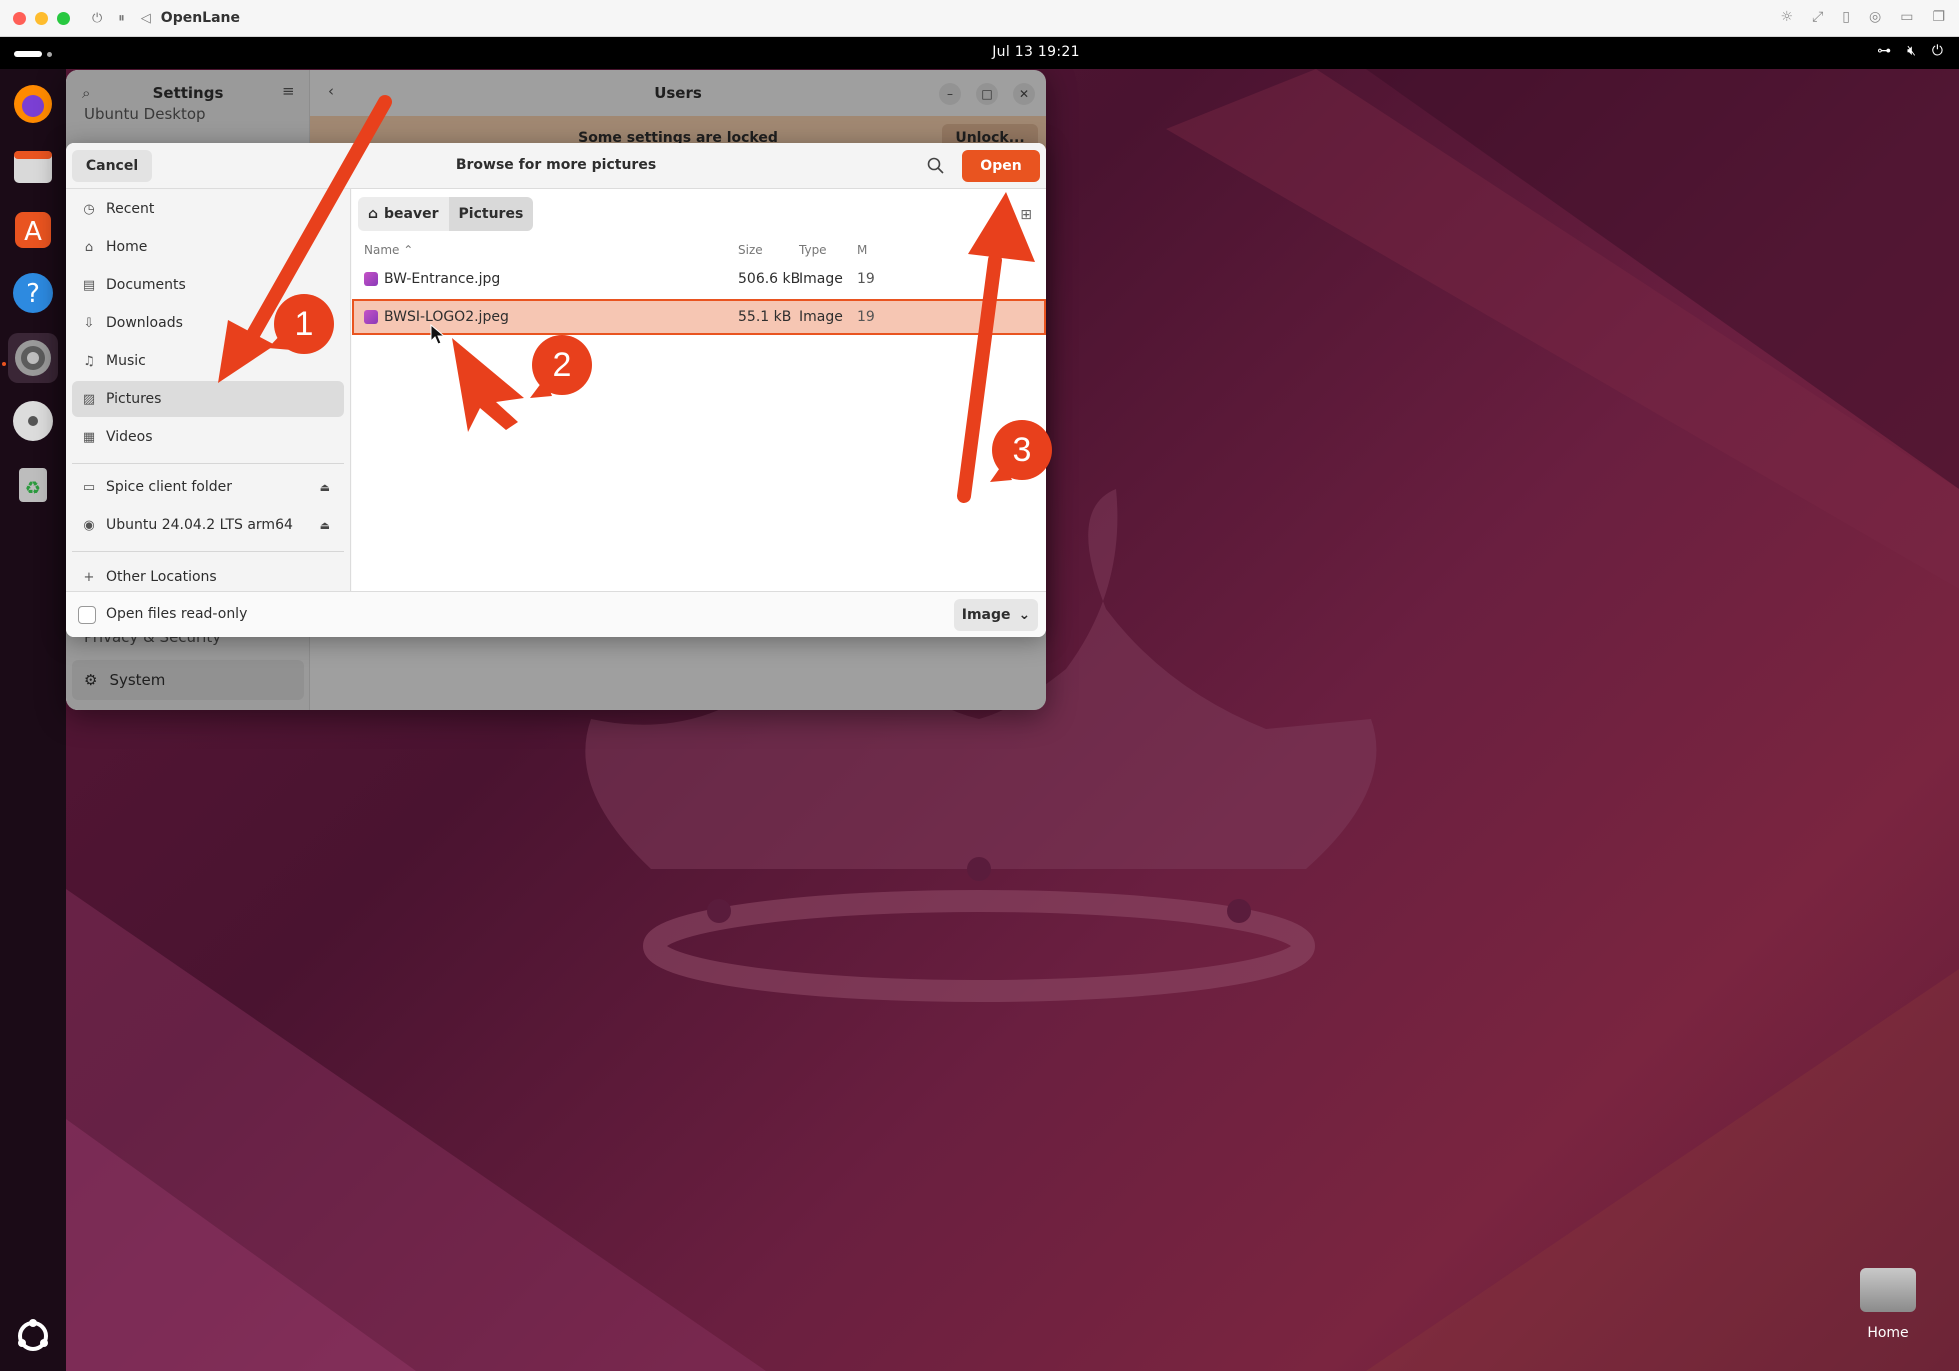 The width and height of the screenshot is (1959, 1371). I want to click on minimize-window-button, so click(41, 18).